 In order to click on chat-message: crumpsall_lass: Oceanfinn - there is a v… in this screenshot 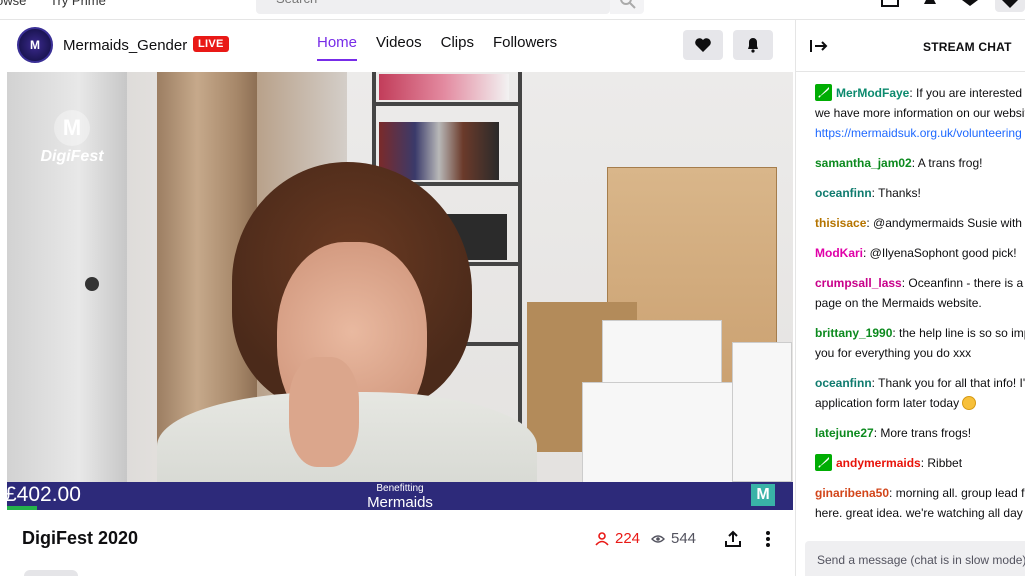, I will do `click(920, 293)`.